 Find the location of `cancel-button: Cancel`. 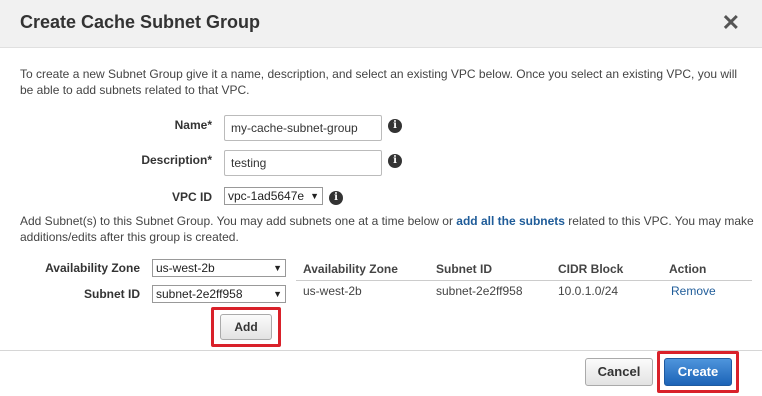

cancel-button: Cancel is located at coordinates (619, 372).